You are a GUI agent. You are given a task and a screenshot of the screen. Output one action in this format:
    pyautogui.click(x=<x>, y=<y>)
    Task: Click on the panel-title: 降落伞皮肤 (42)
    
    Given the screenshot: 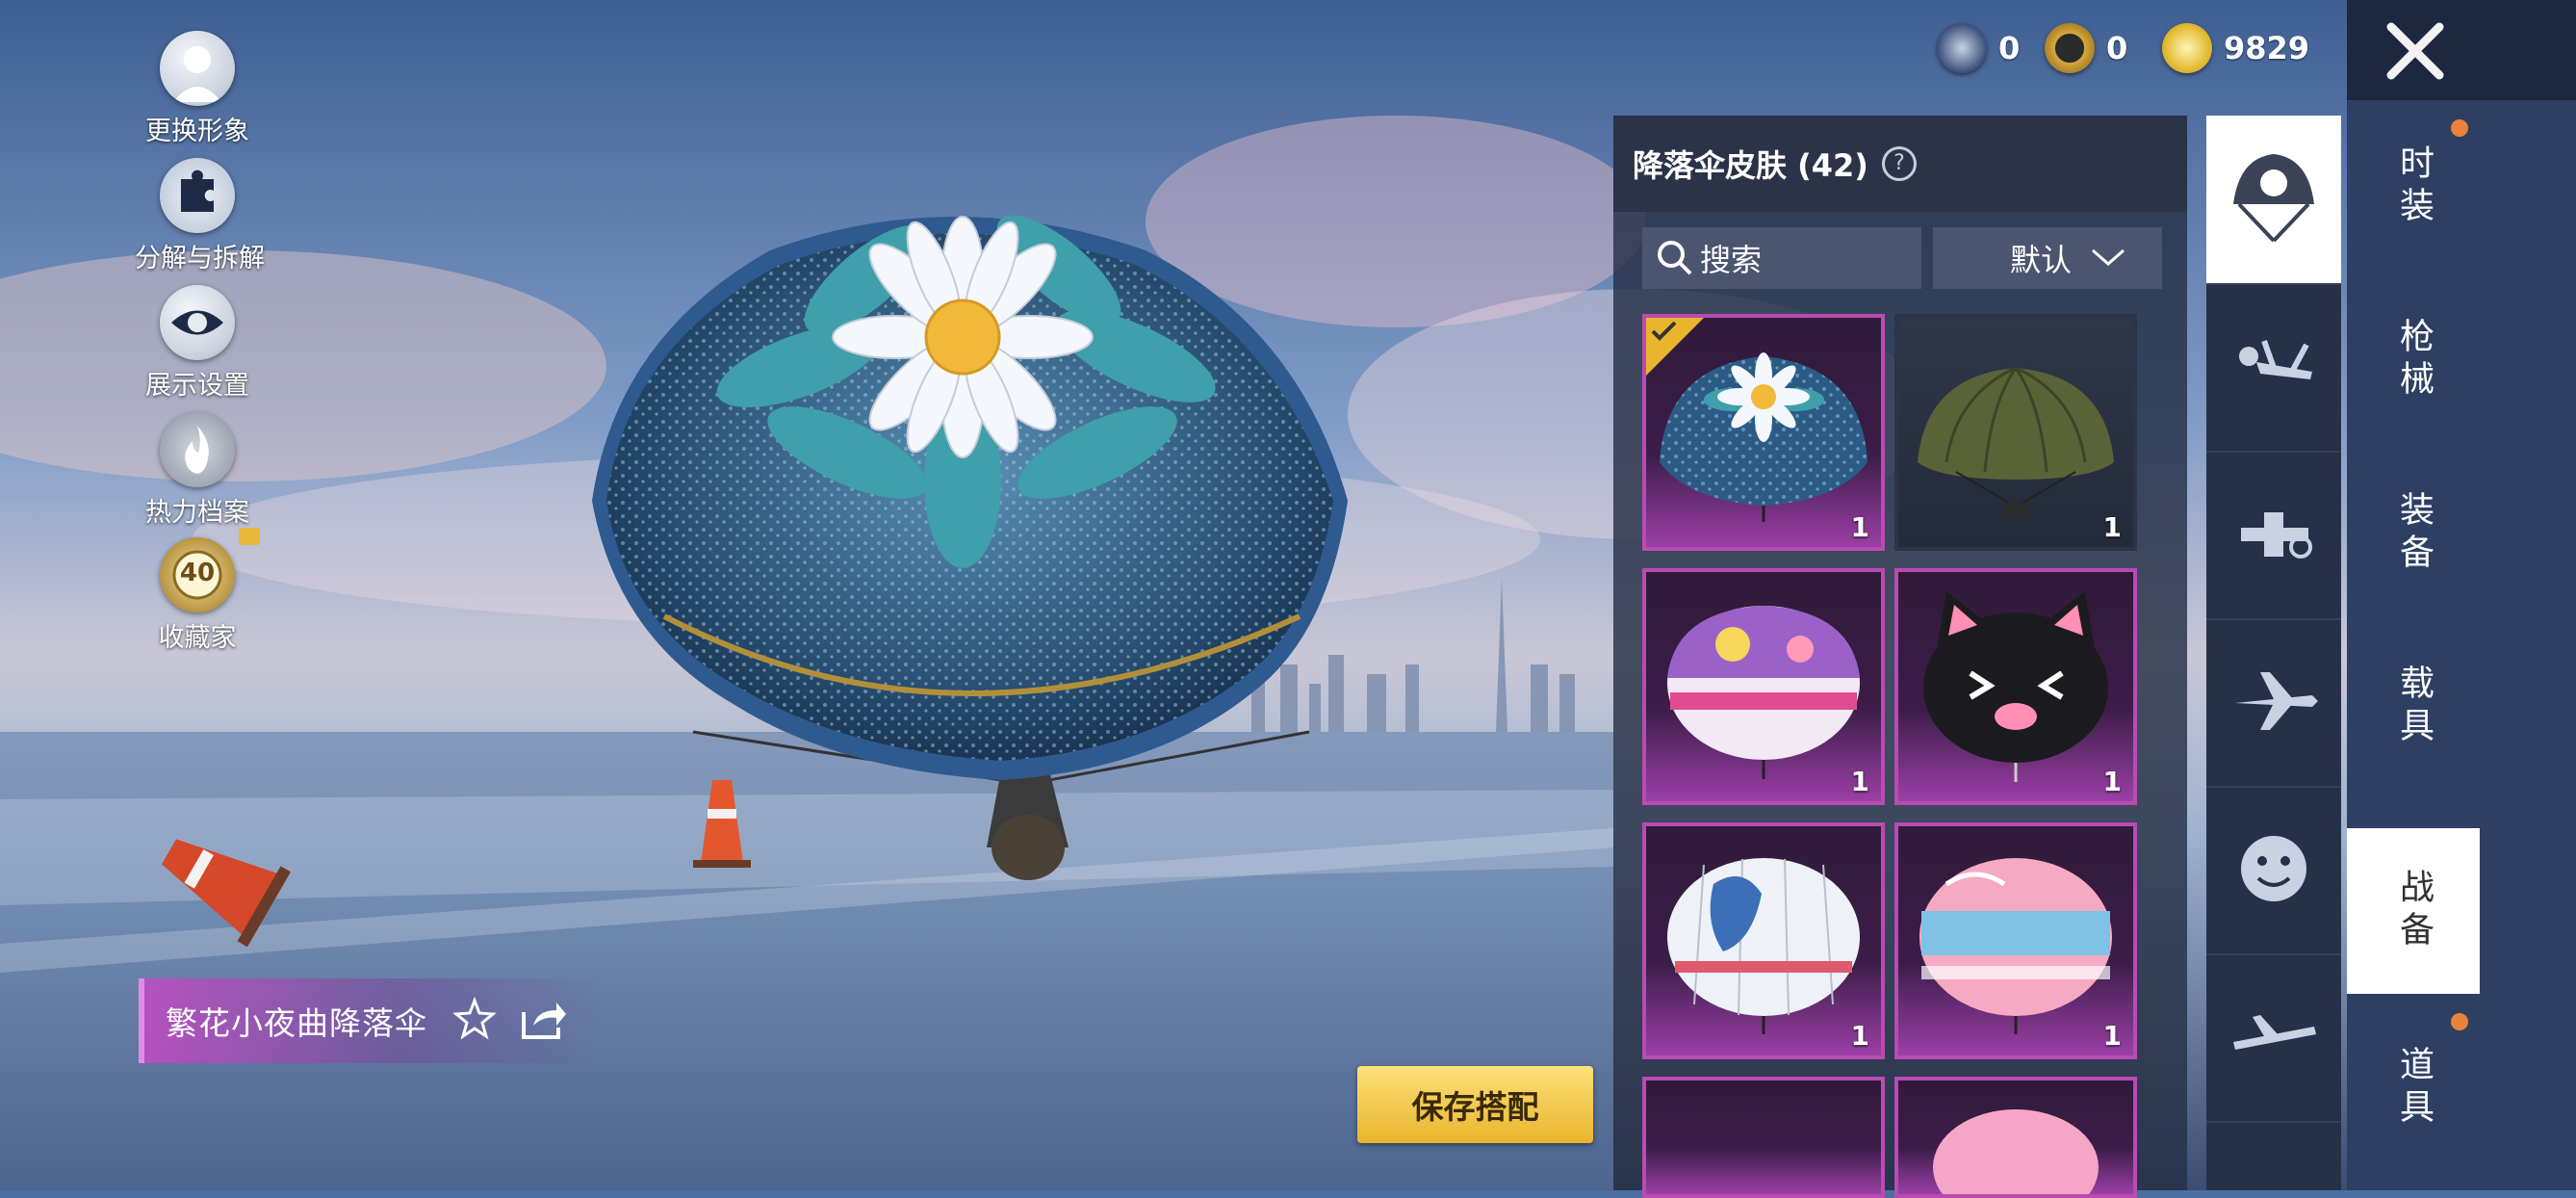 What is the action you would take?
    pyautogui.click(x=1751, y=166)
    